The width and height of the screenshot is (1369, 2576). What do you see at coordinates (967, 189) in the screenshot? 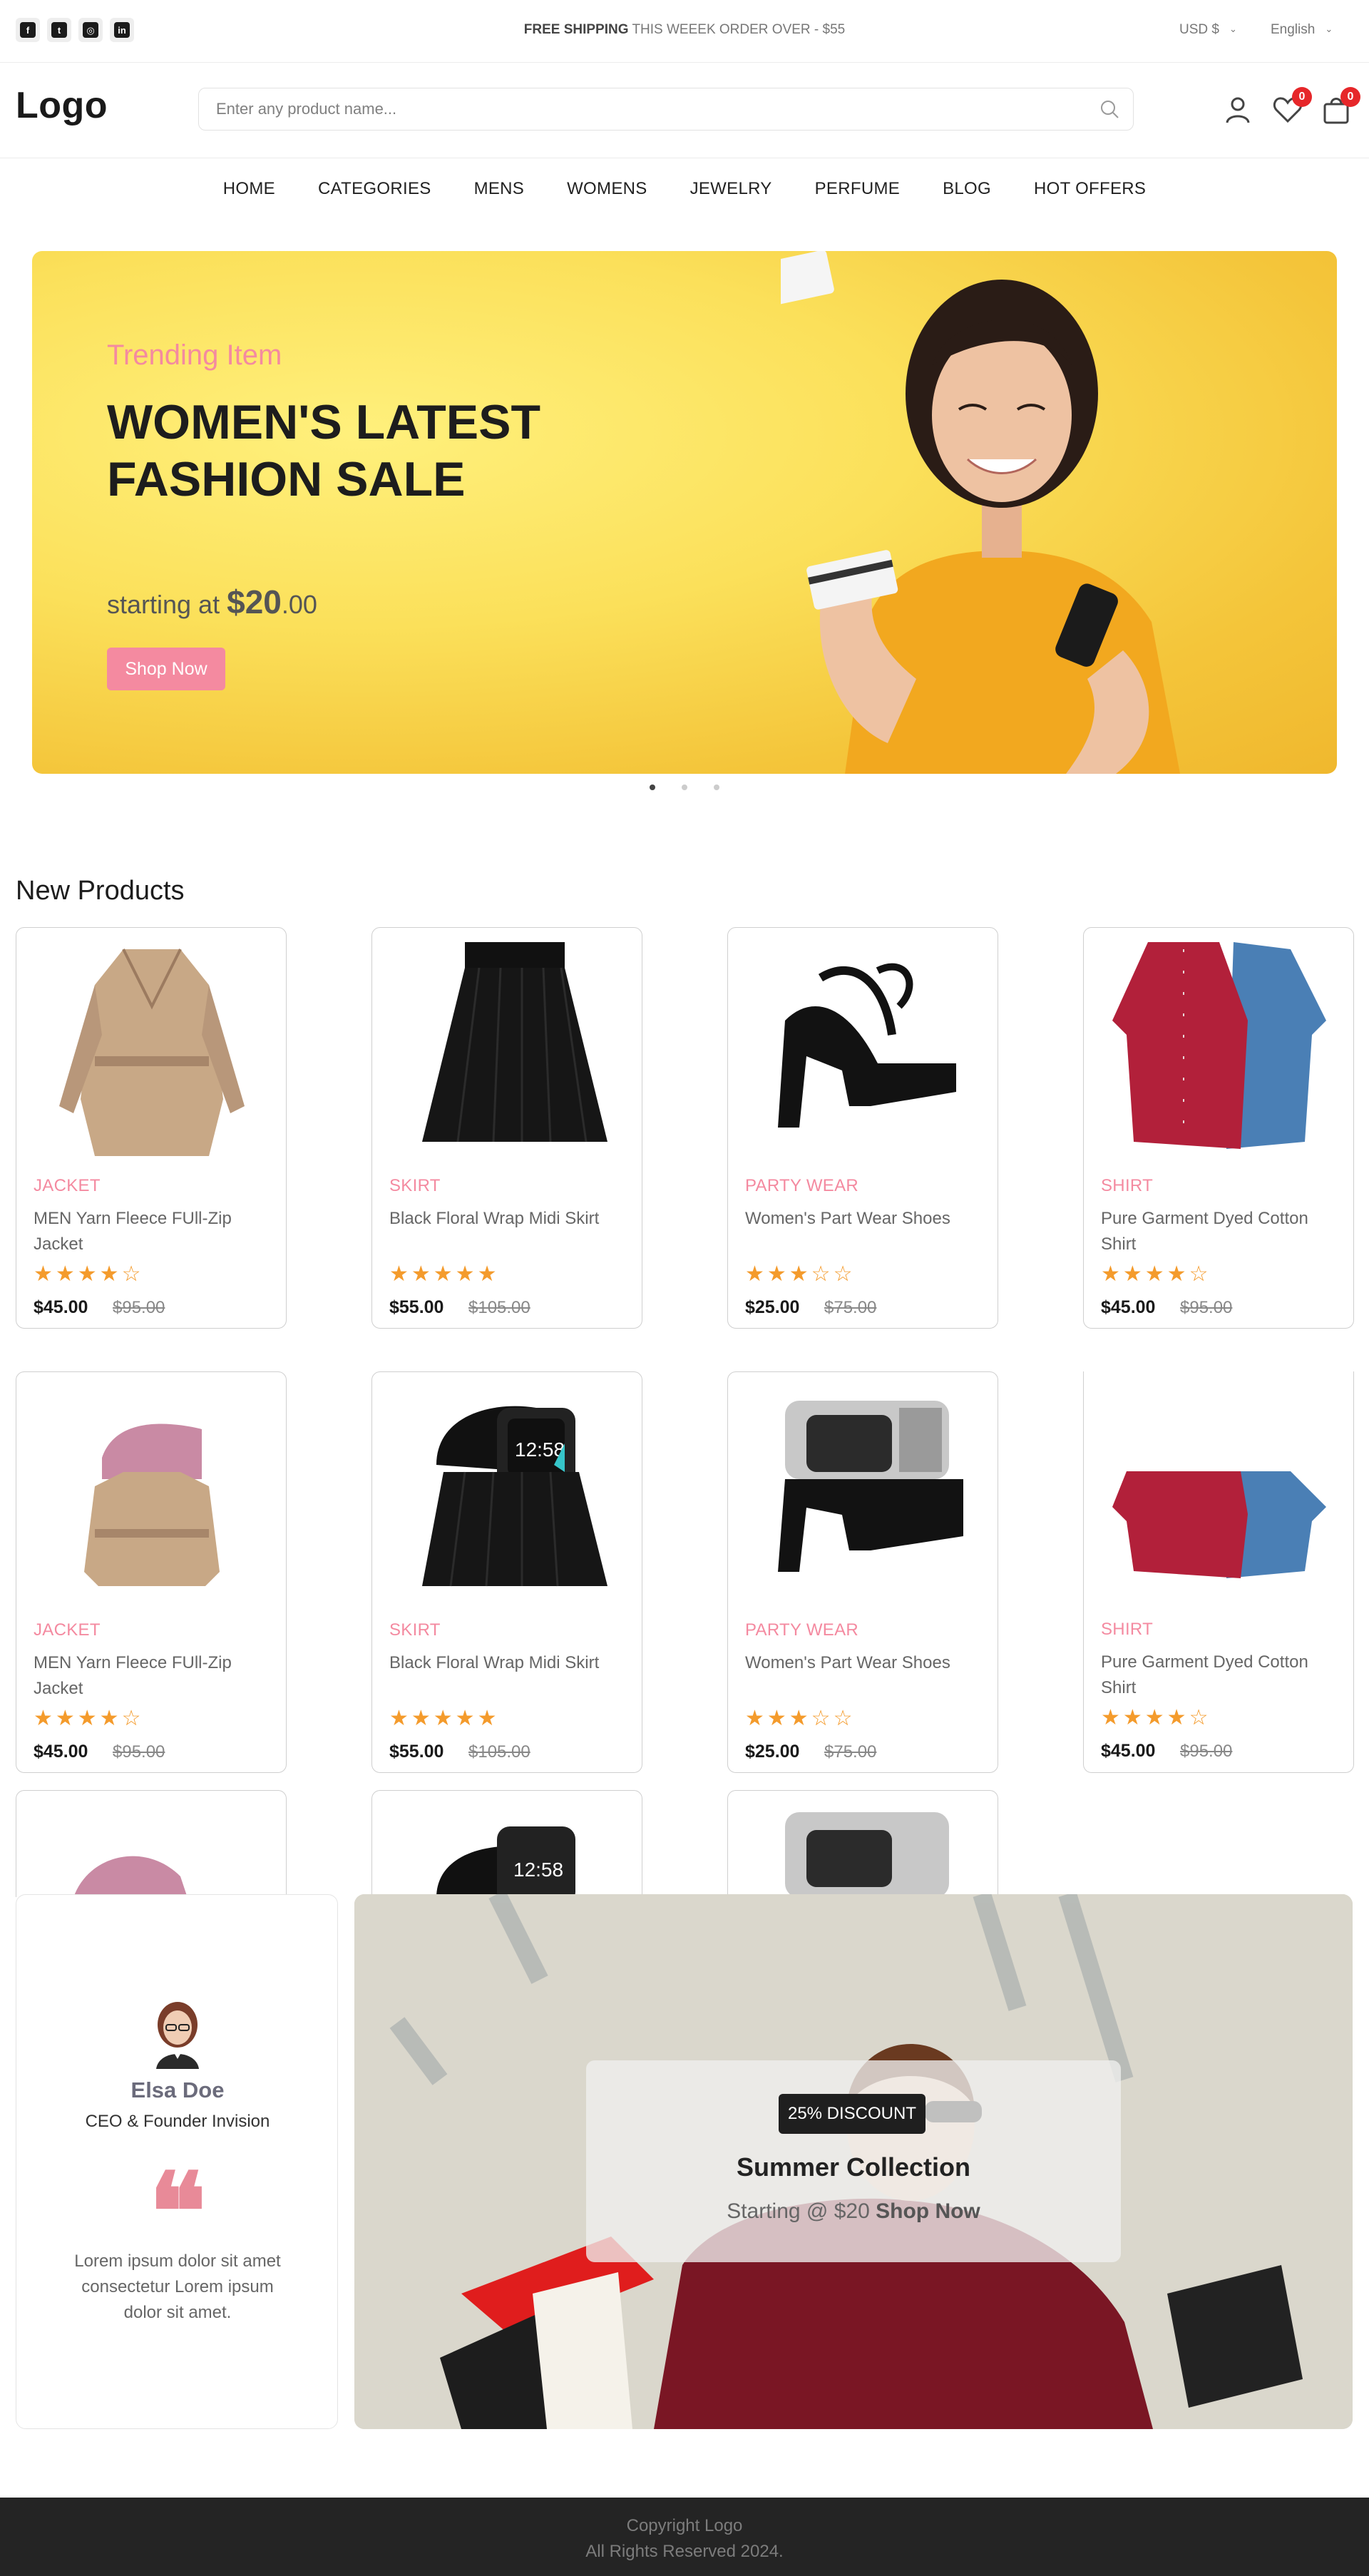
I see `nav-item-blog: BLOG` at bounding box center [967, 189].